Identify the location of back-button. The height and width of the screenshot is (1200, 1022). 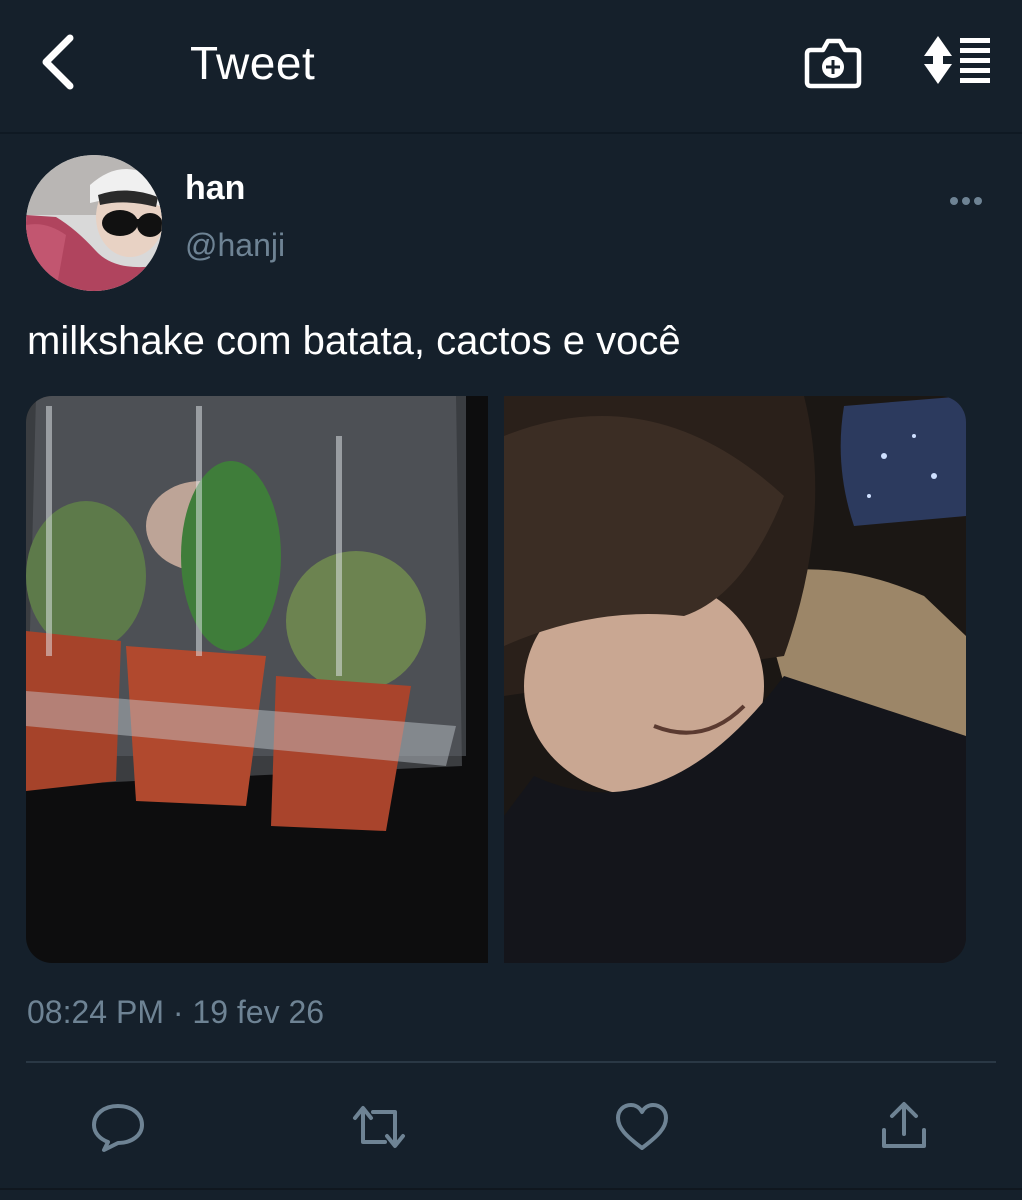
(58, 62).